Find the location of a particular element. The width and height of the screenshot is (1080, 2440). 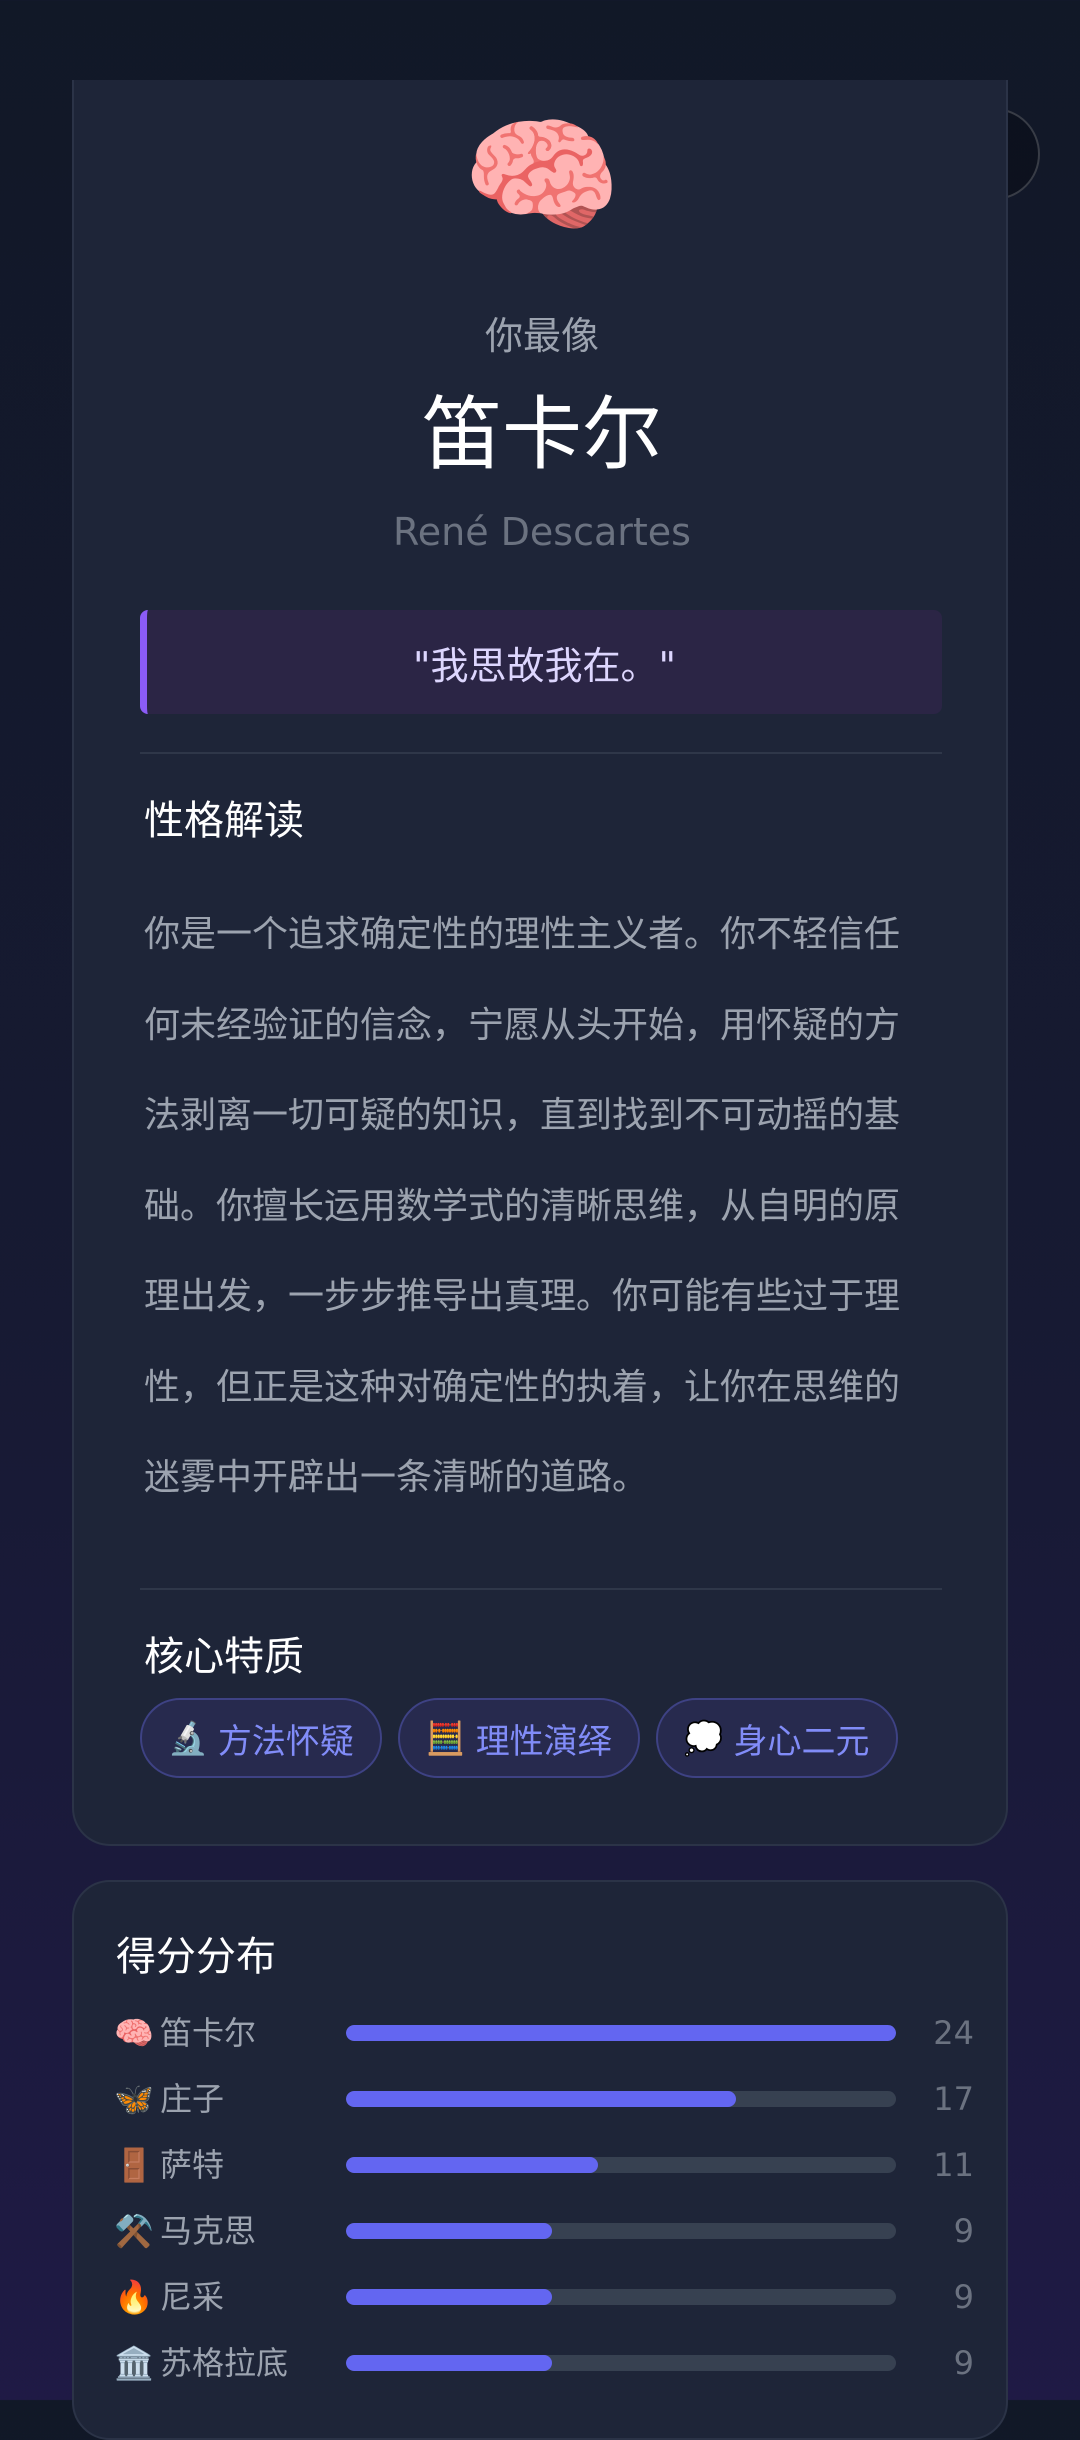

trait-chip: 🔬 方法怀疑 is located at coordinates (261, 1738).